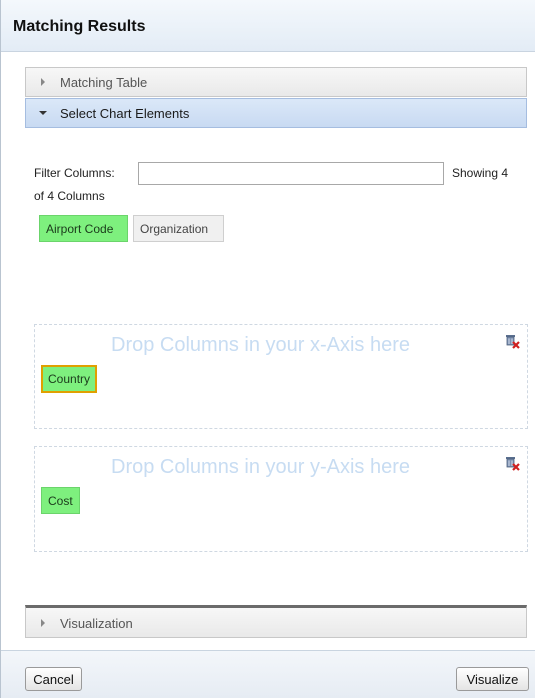  What do you see at coordinates (83, 228) in the screenshot?
I see `column-chip-airport-code: Airport Code` at bounding box center [83, 228].